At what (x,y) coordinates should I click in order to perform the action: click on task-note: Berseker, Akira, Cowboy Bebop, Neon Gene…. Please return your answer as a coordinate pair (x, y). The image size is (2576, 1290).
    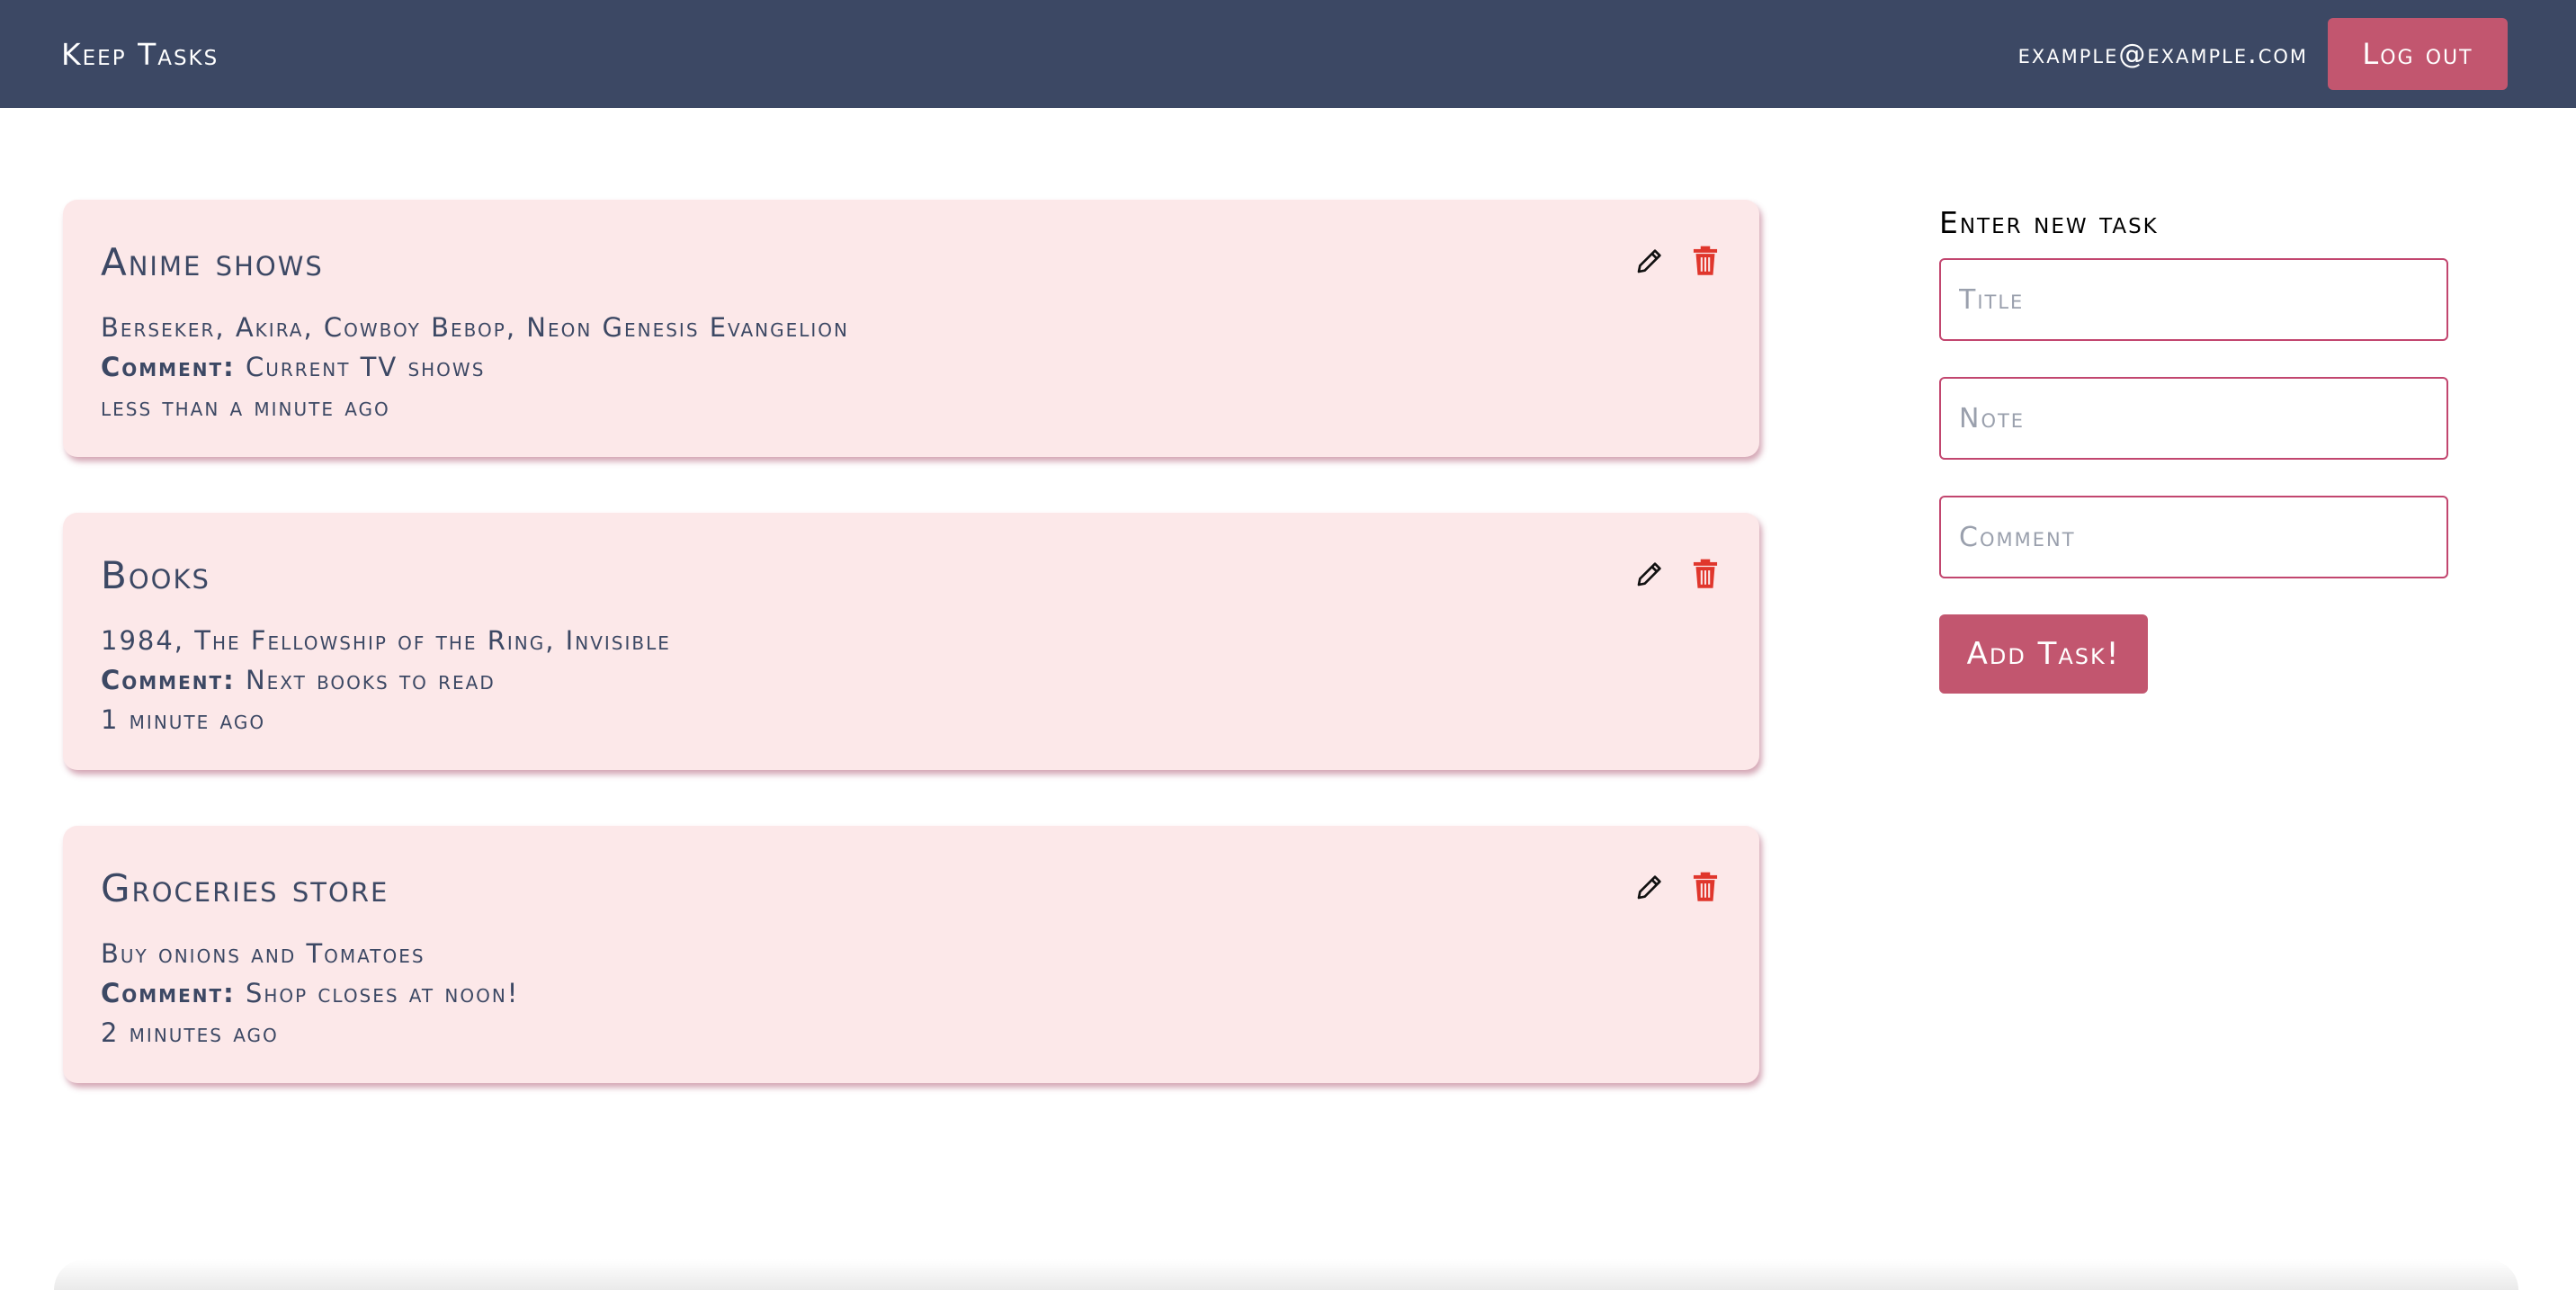
    Looking at the image, I should click on (475, 327).